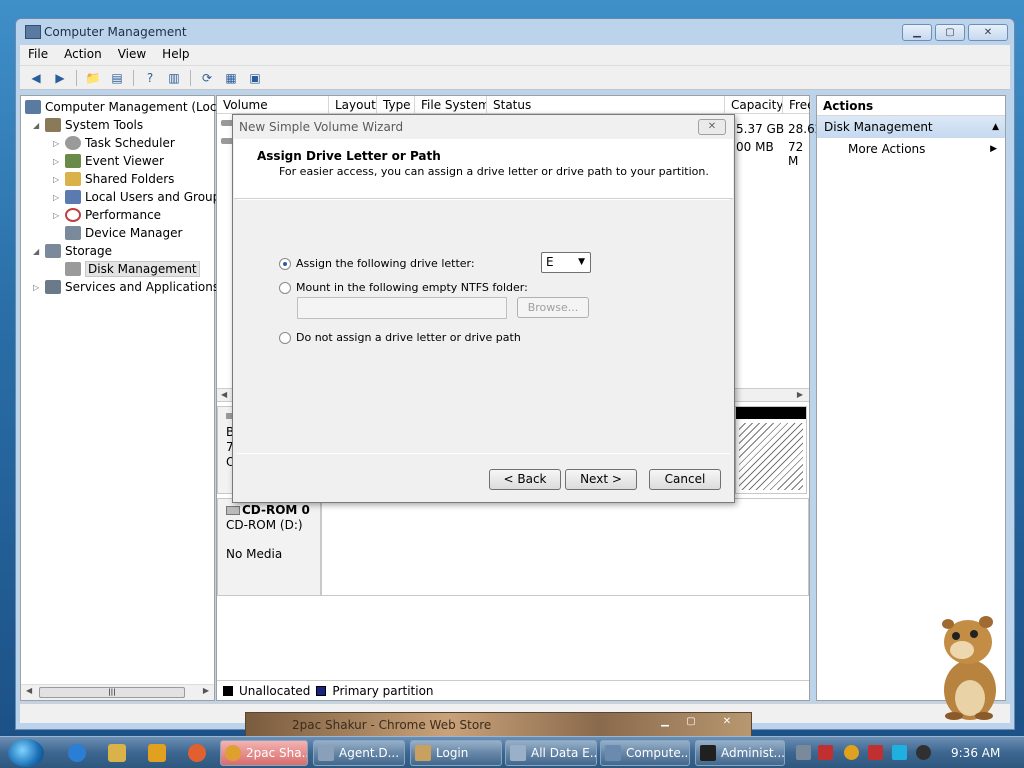 The image size is (1024, 768). I want to click on export-list-icon: ▣, so click(255, 78).